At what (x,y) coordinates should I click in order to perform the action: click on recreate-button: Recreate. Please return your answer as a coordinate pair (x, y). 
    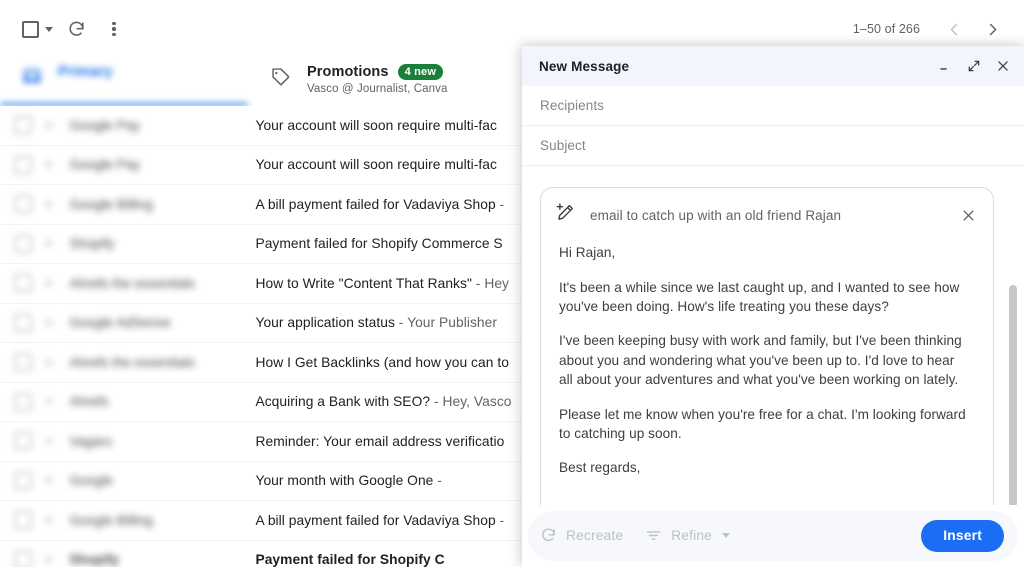
    Looking at the image, I should click on (581, 535).